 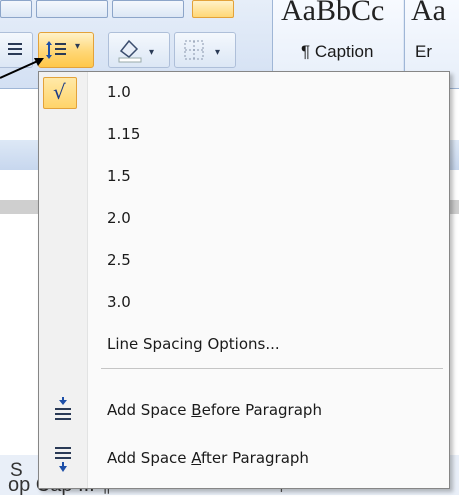 I want to click on space-before-icon, so click(x=63, y=408).